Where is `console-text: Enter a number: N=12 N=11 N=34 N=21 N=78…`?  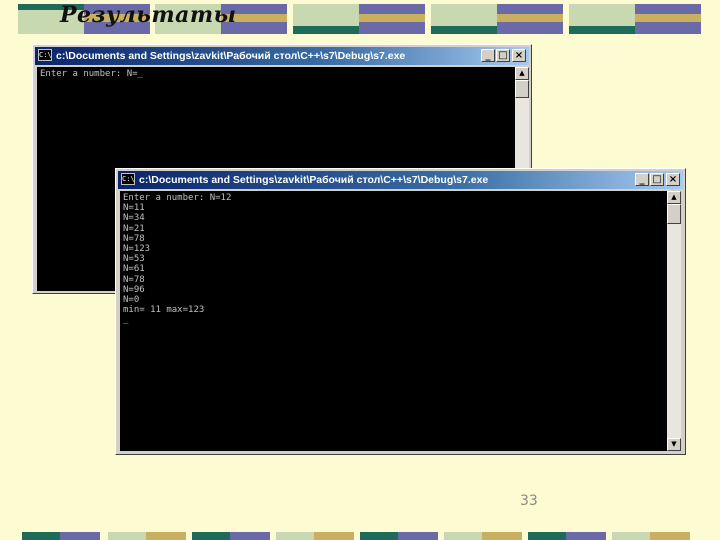 console-text: Enter a number: N=12 N=11 N=34 N=21 N=78… is located at coordinates (177, 259).